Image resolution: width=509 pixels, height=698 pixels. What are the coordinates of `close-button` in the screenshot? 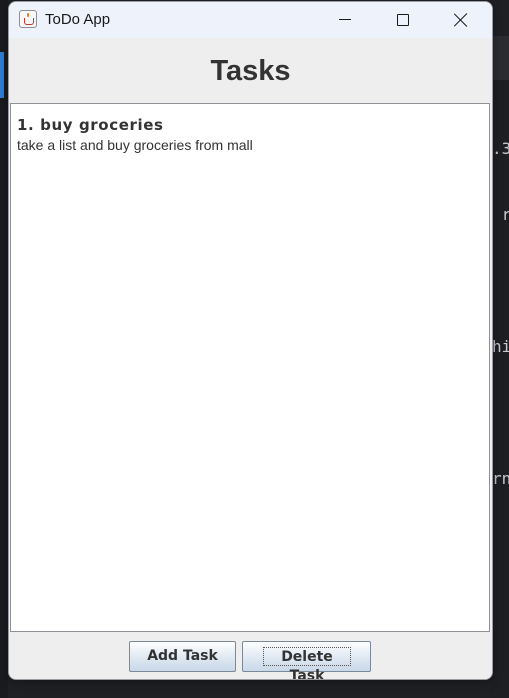 It's located at (461, 20).